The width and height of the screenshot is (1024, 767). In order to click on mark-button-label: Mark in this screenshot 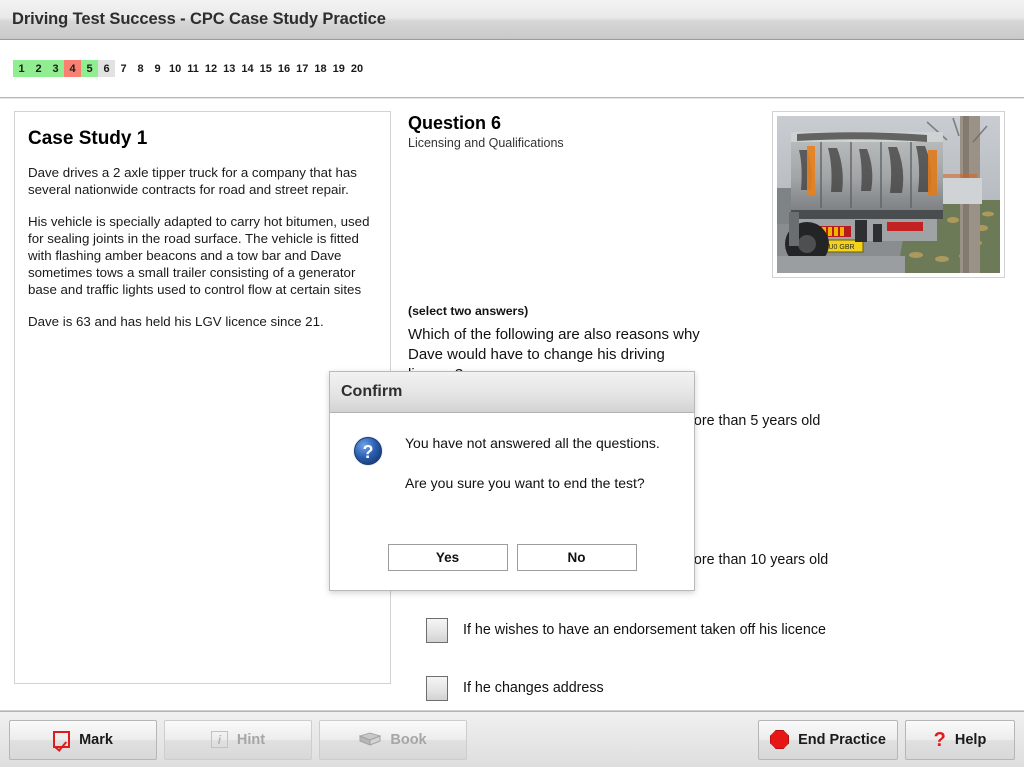, I will do `click(96, 739)`.